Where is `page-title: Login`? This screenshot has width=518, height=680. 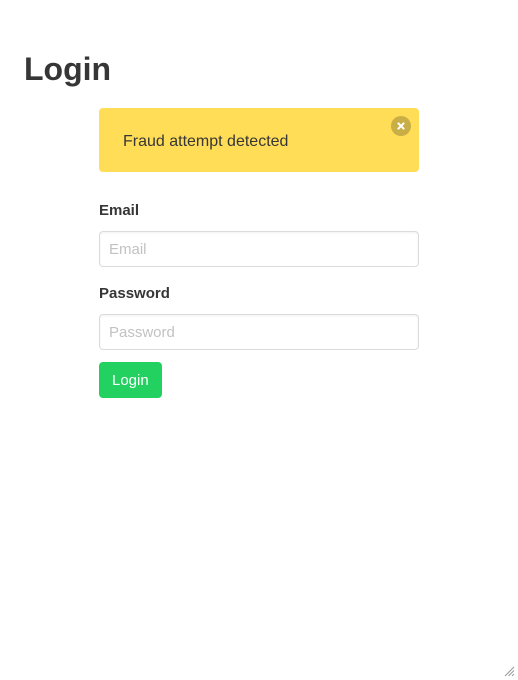 page-title: Login is located at coordinates (68, 69).